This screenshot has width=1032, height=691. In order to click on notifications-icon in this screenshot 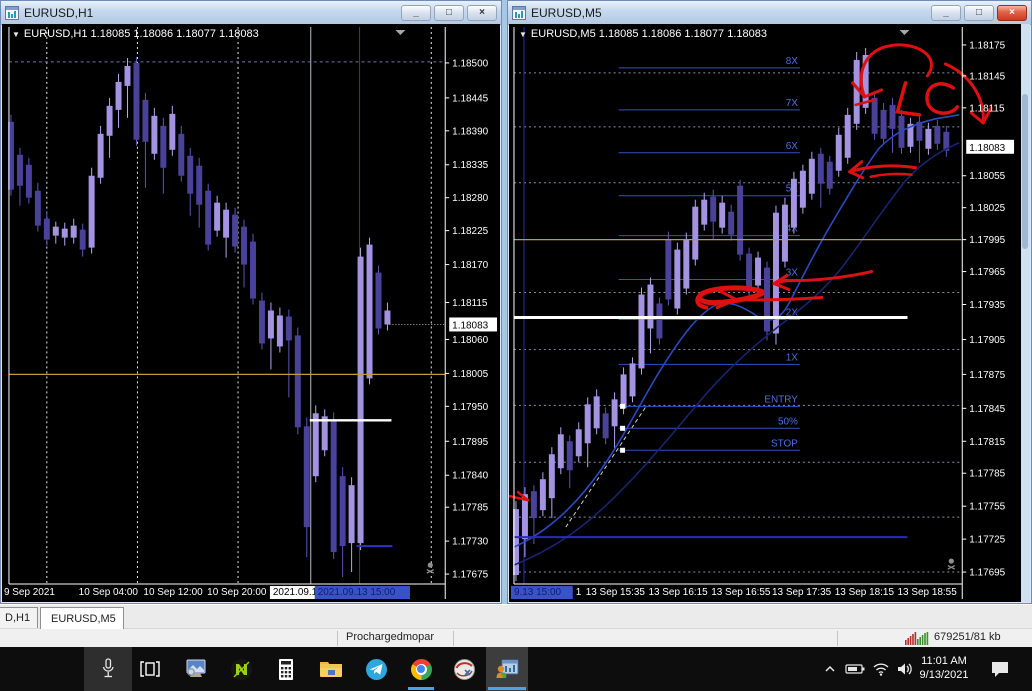, I will do `click(1000, 669)`.